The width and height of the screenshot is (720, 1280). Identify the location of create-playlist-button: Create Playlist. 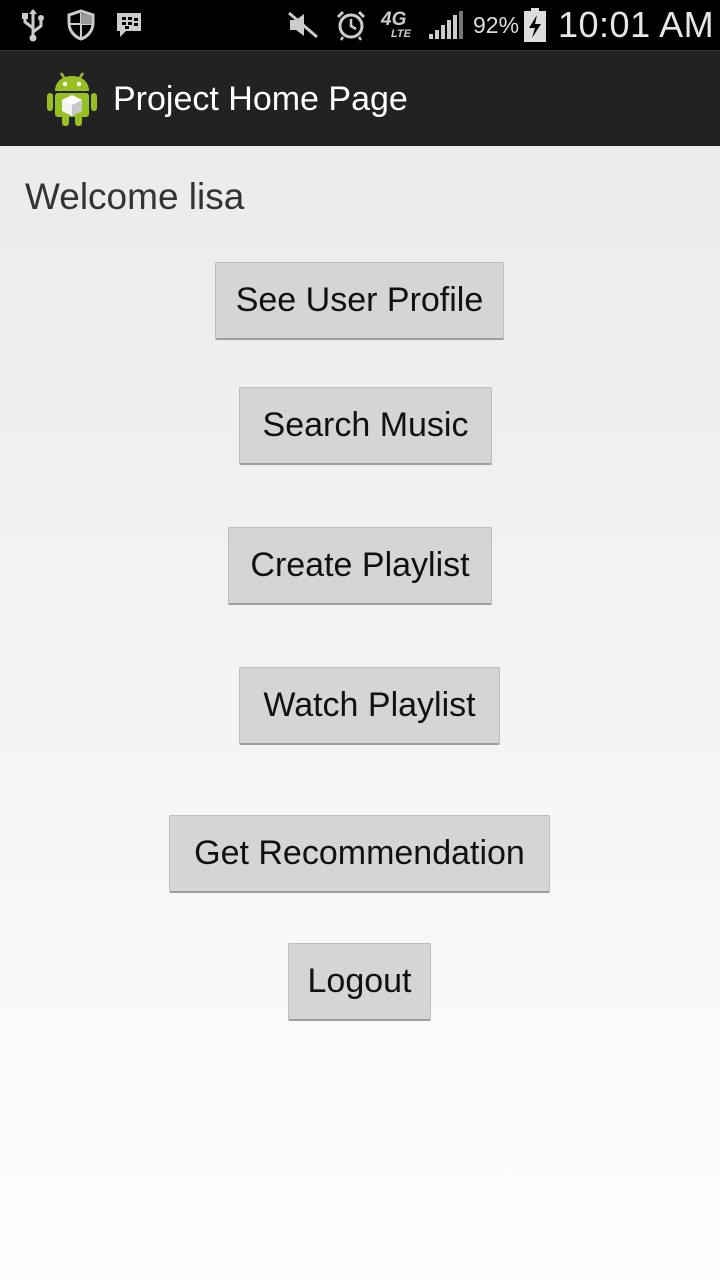
(360, 566).